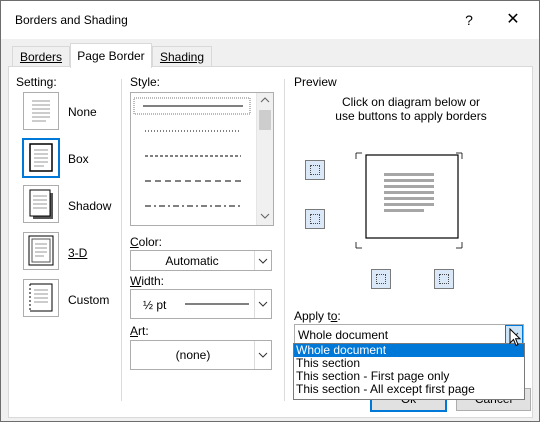 This screenshot has width=540, height=422. I want to click on scrollbar-graphic, so click(265, 158).